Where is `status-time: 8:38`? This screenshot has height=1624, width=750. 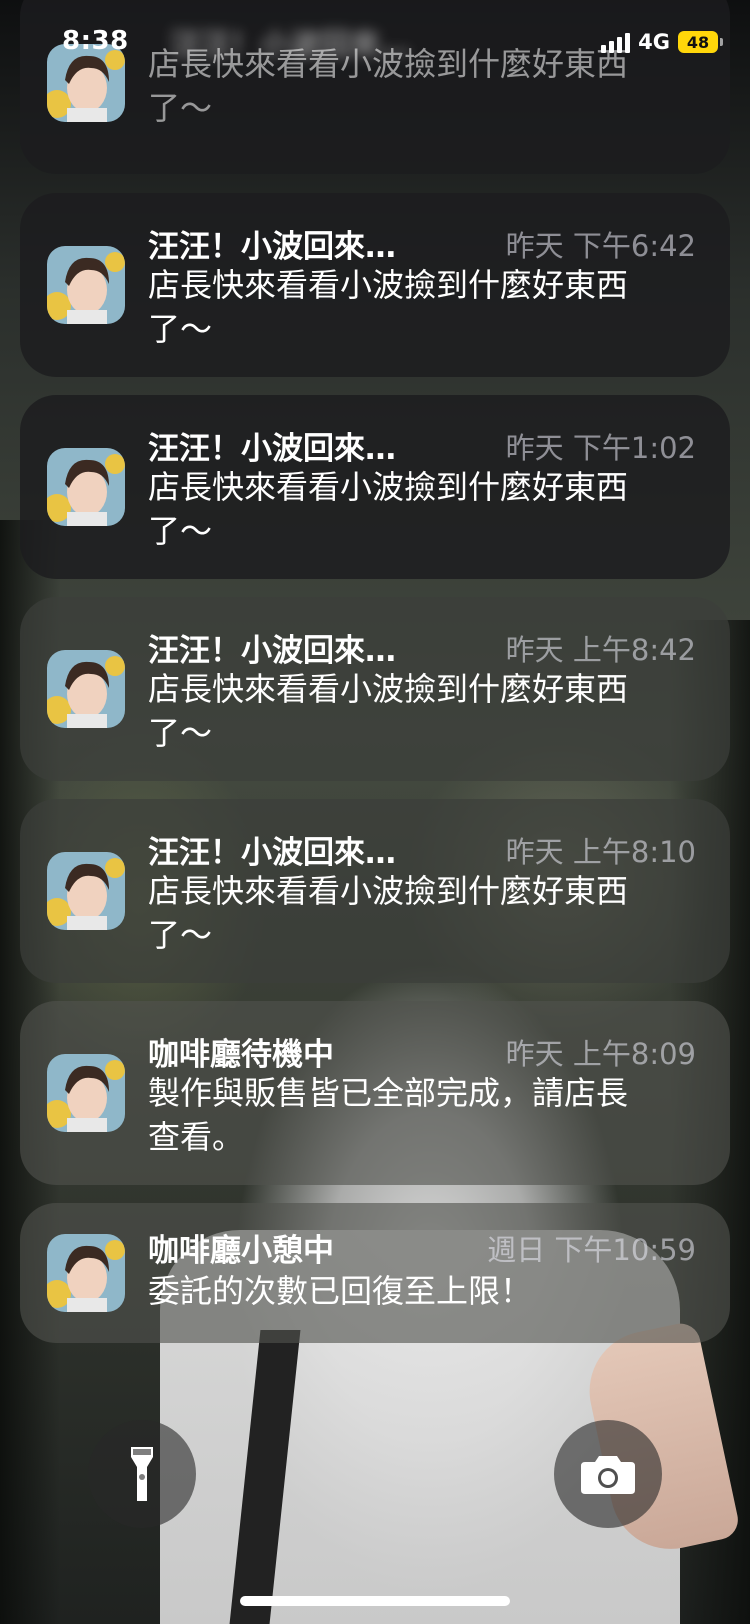 status-time: 8:38 is located at coordinates (95, 41).